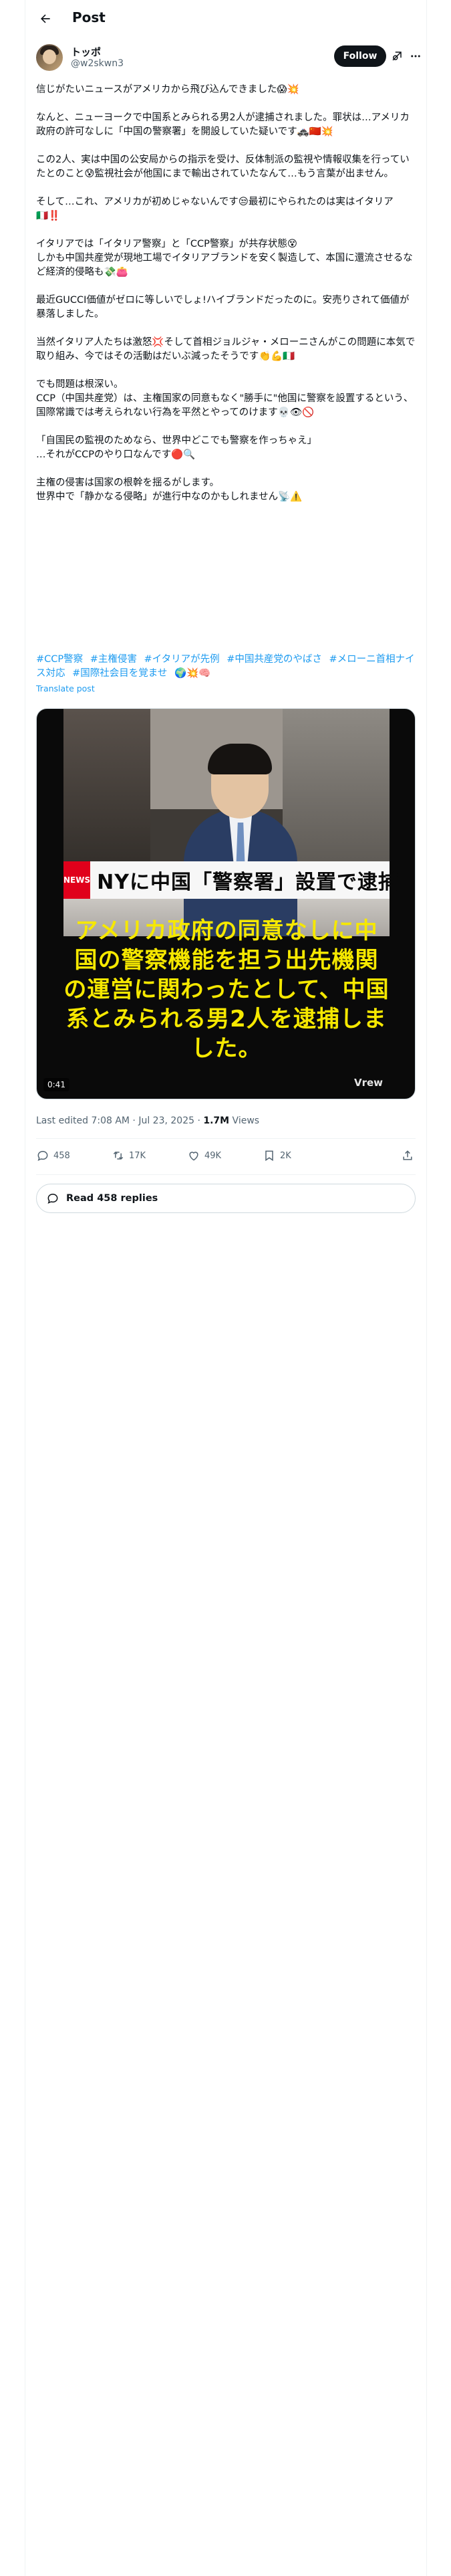 The width and height of the screenshot is (451, 2576). Describe the element at coordinates (193, 1156) in the screenshot. I see `heart-icon` at that location.